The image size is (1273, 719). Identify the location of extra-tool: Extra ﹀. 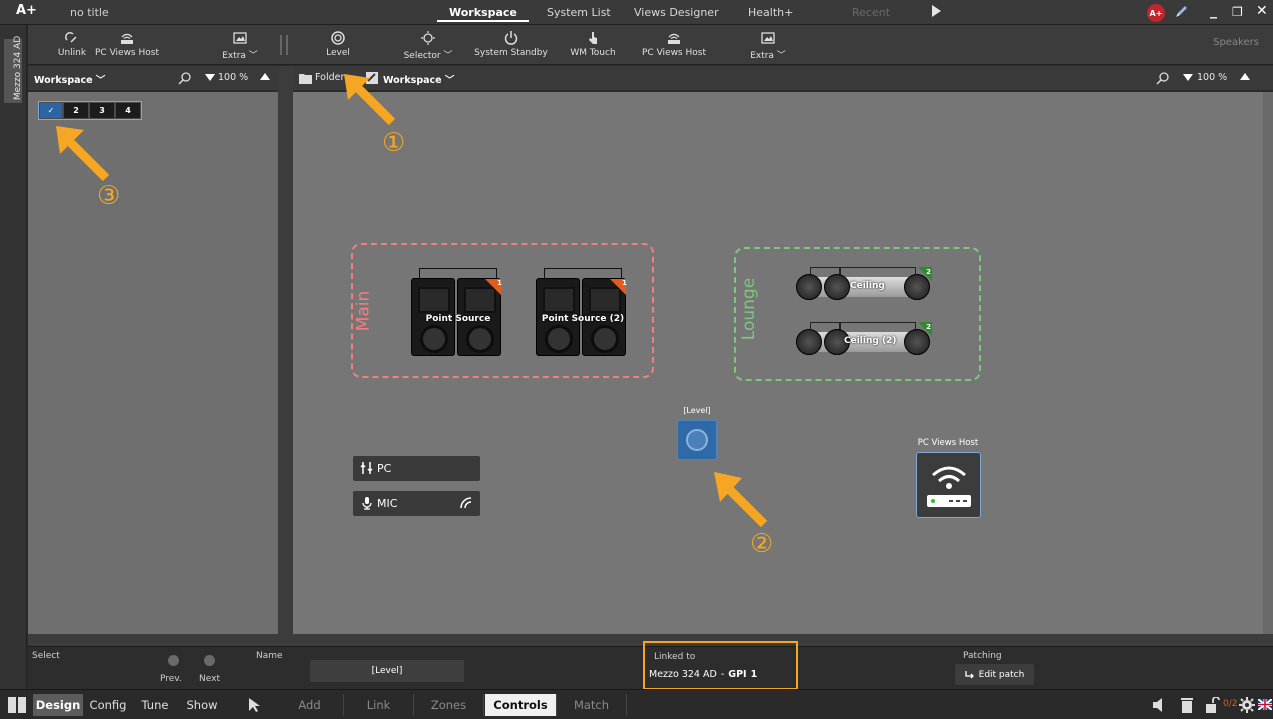
(768, 45).